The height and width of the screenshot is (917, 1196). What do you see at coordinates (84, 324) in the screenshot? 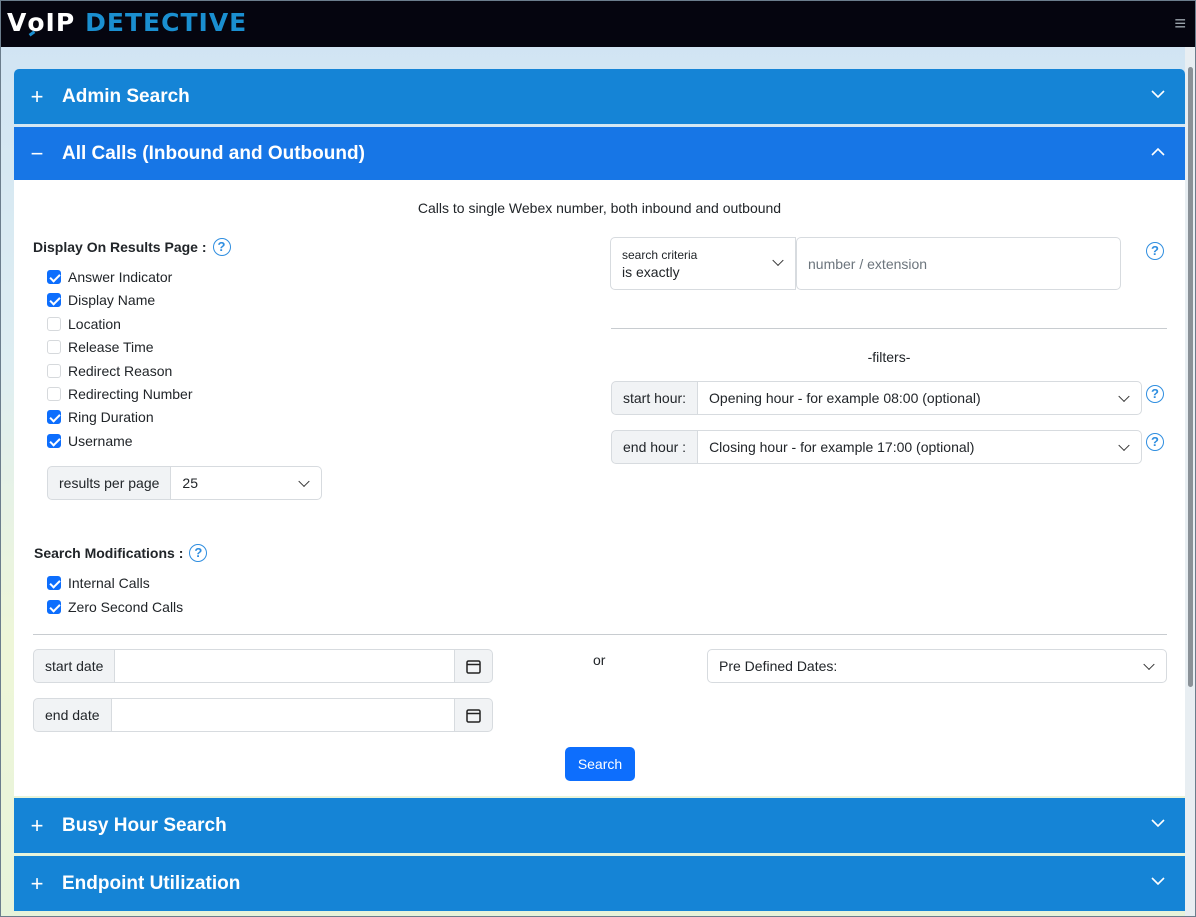
I see `checkbox-location: Location` at bounding box center [84, 324].